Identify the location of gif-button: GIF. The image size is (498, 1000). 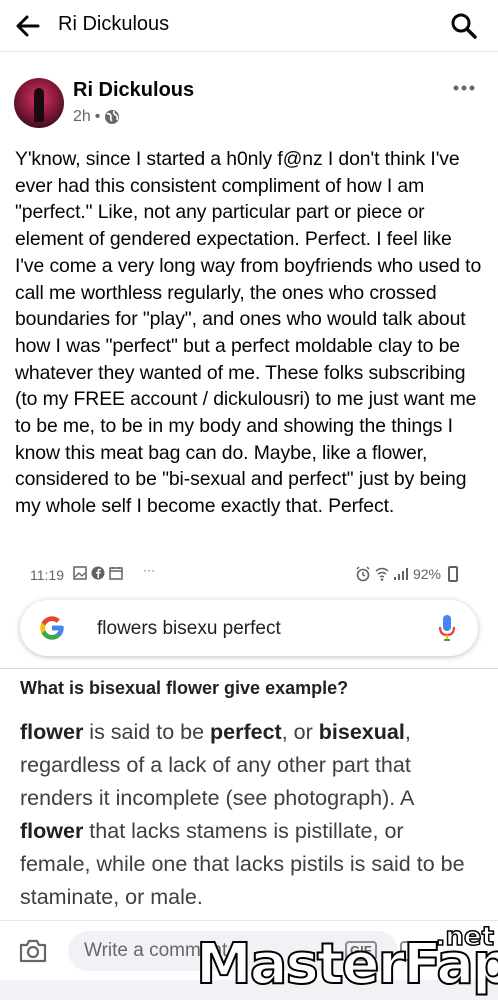
(361, 951).